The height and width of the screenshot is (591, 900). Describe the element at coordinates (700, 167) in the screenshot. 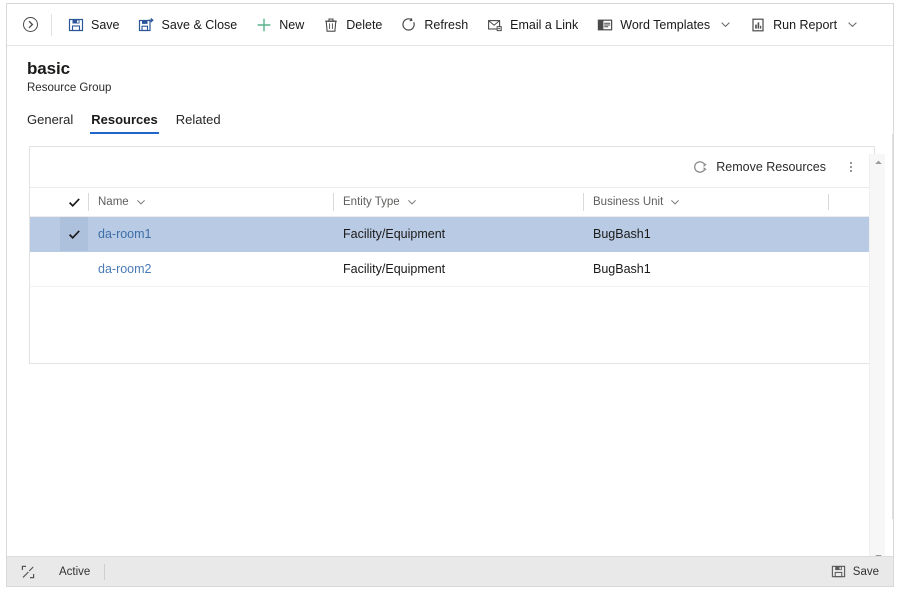

I see `remove-resources-icon` at that location.